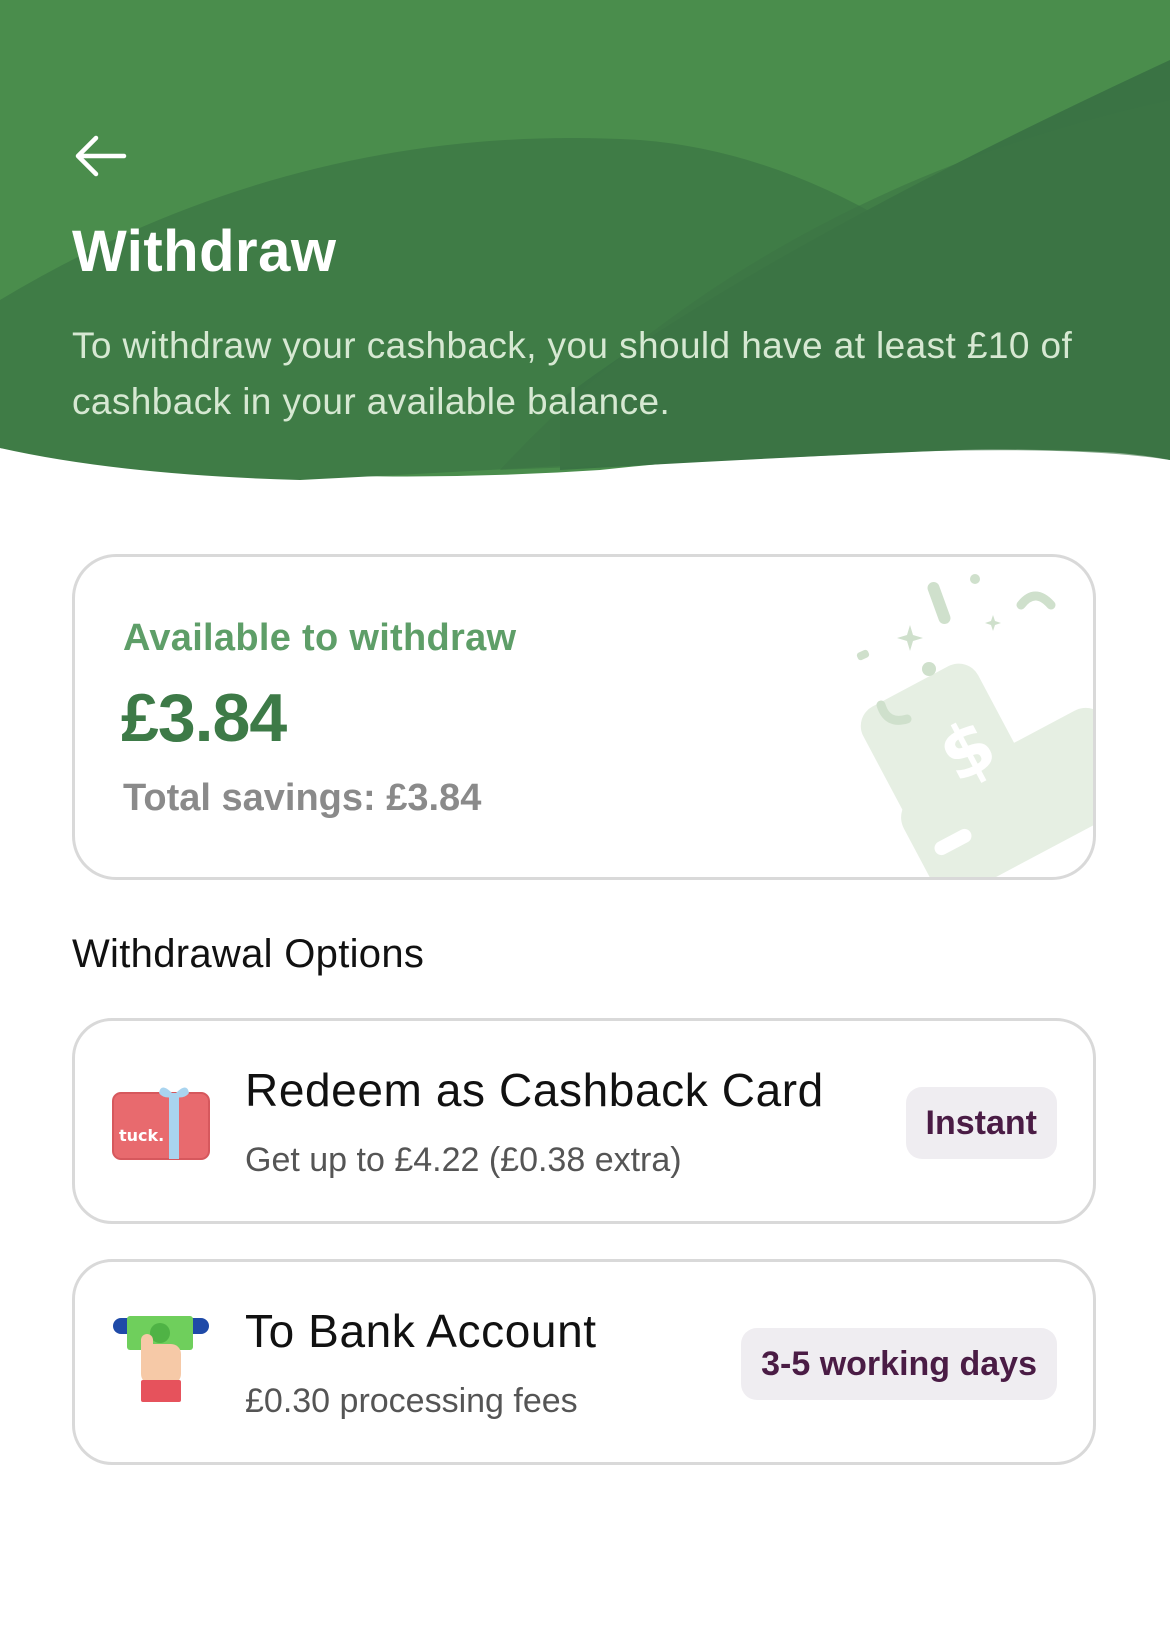  Describe the element at coordinates (204, 251) in the screenshot. I see `page-title: Withdraw` at that location.